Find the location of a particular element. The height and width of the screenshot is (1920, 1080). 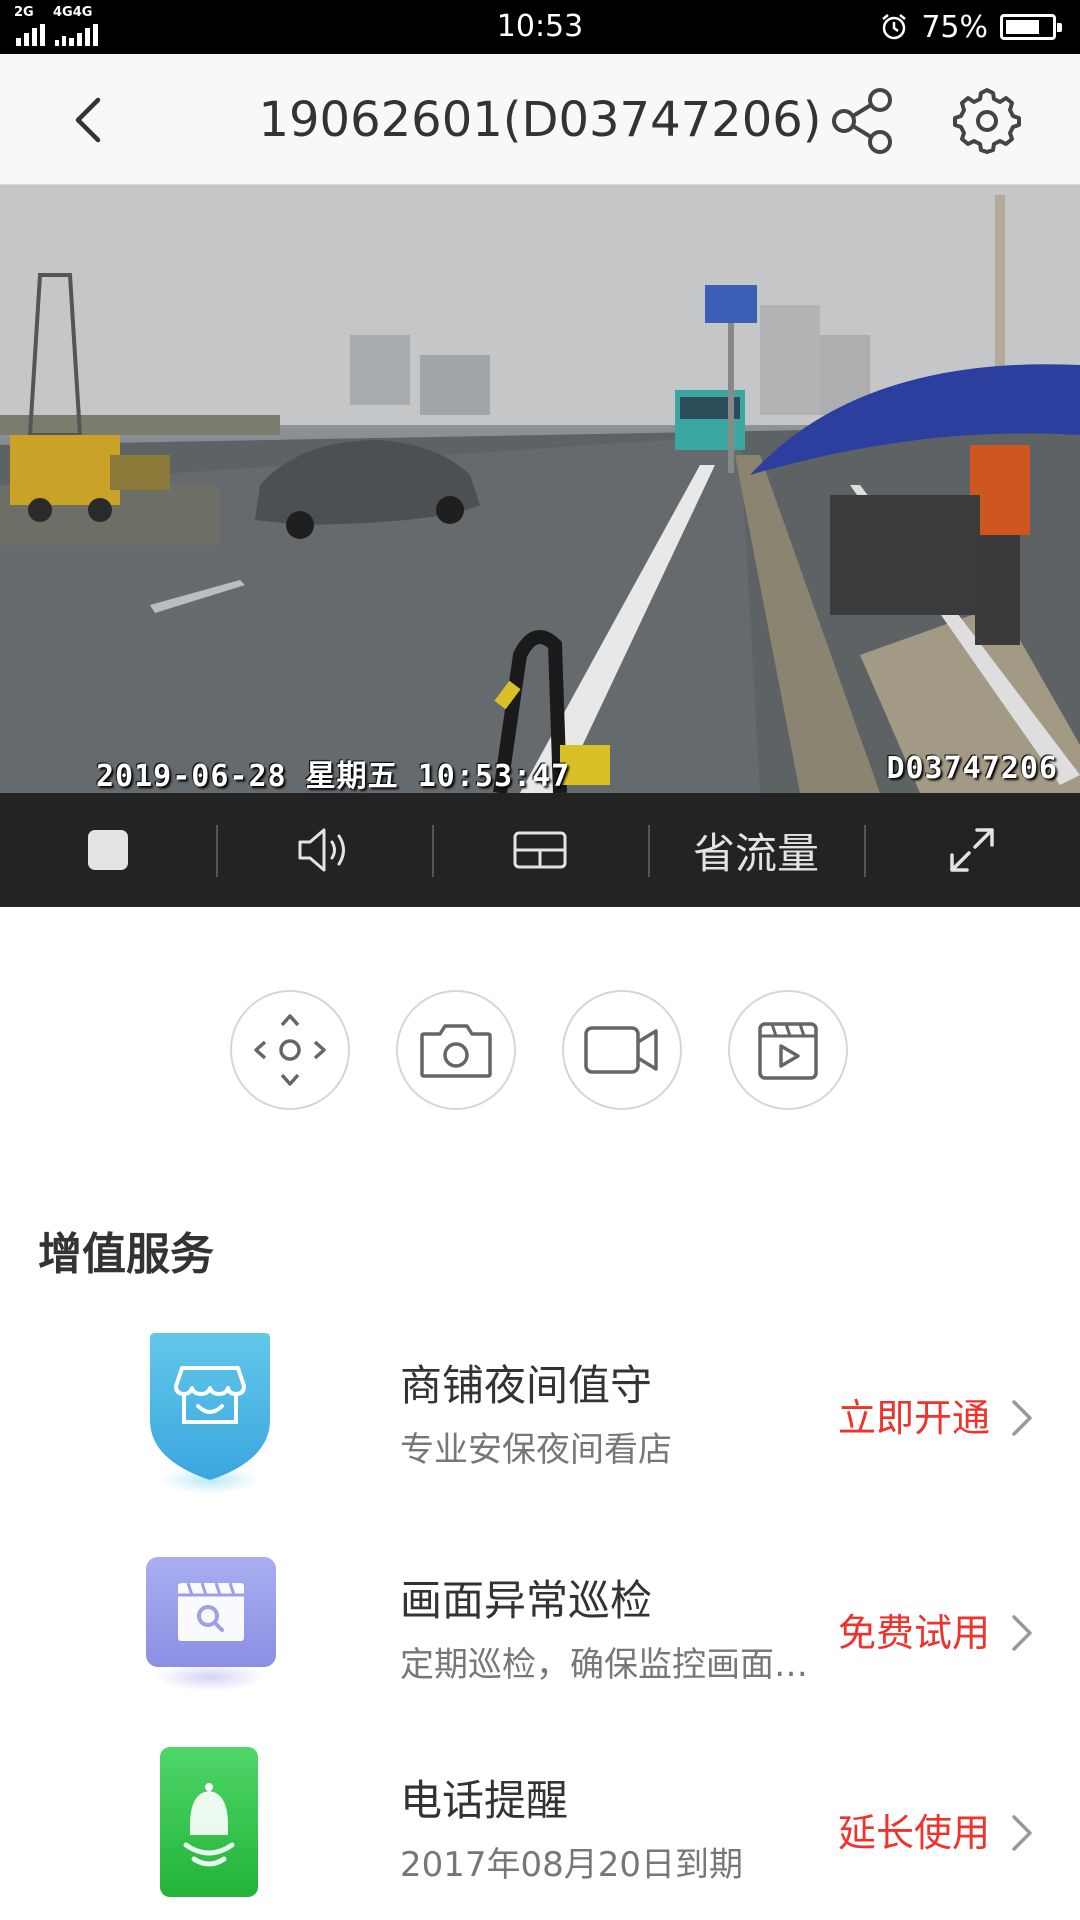

status-right: 75% is located at coordinates (970, 27).